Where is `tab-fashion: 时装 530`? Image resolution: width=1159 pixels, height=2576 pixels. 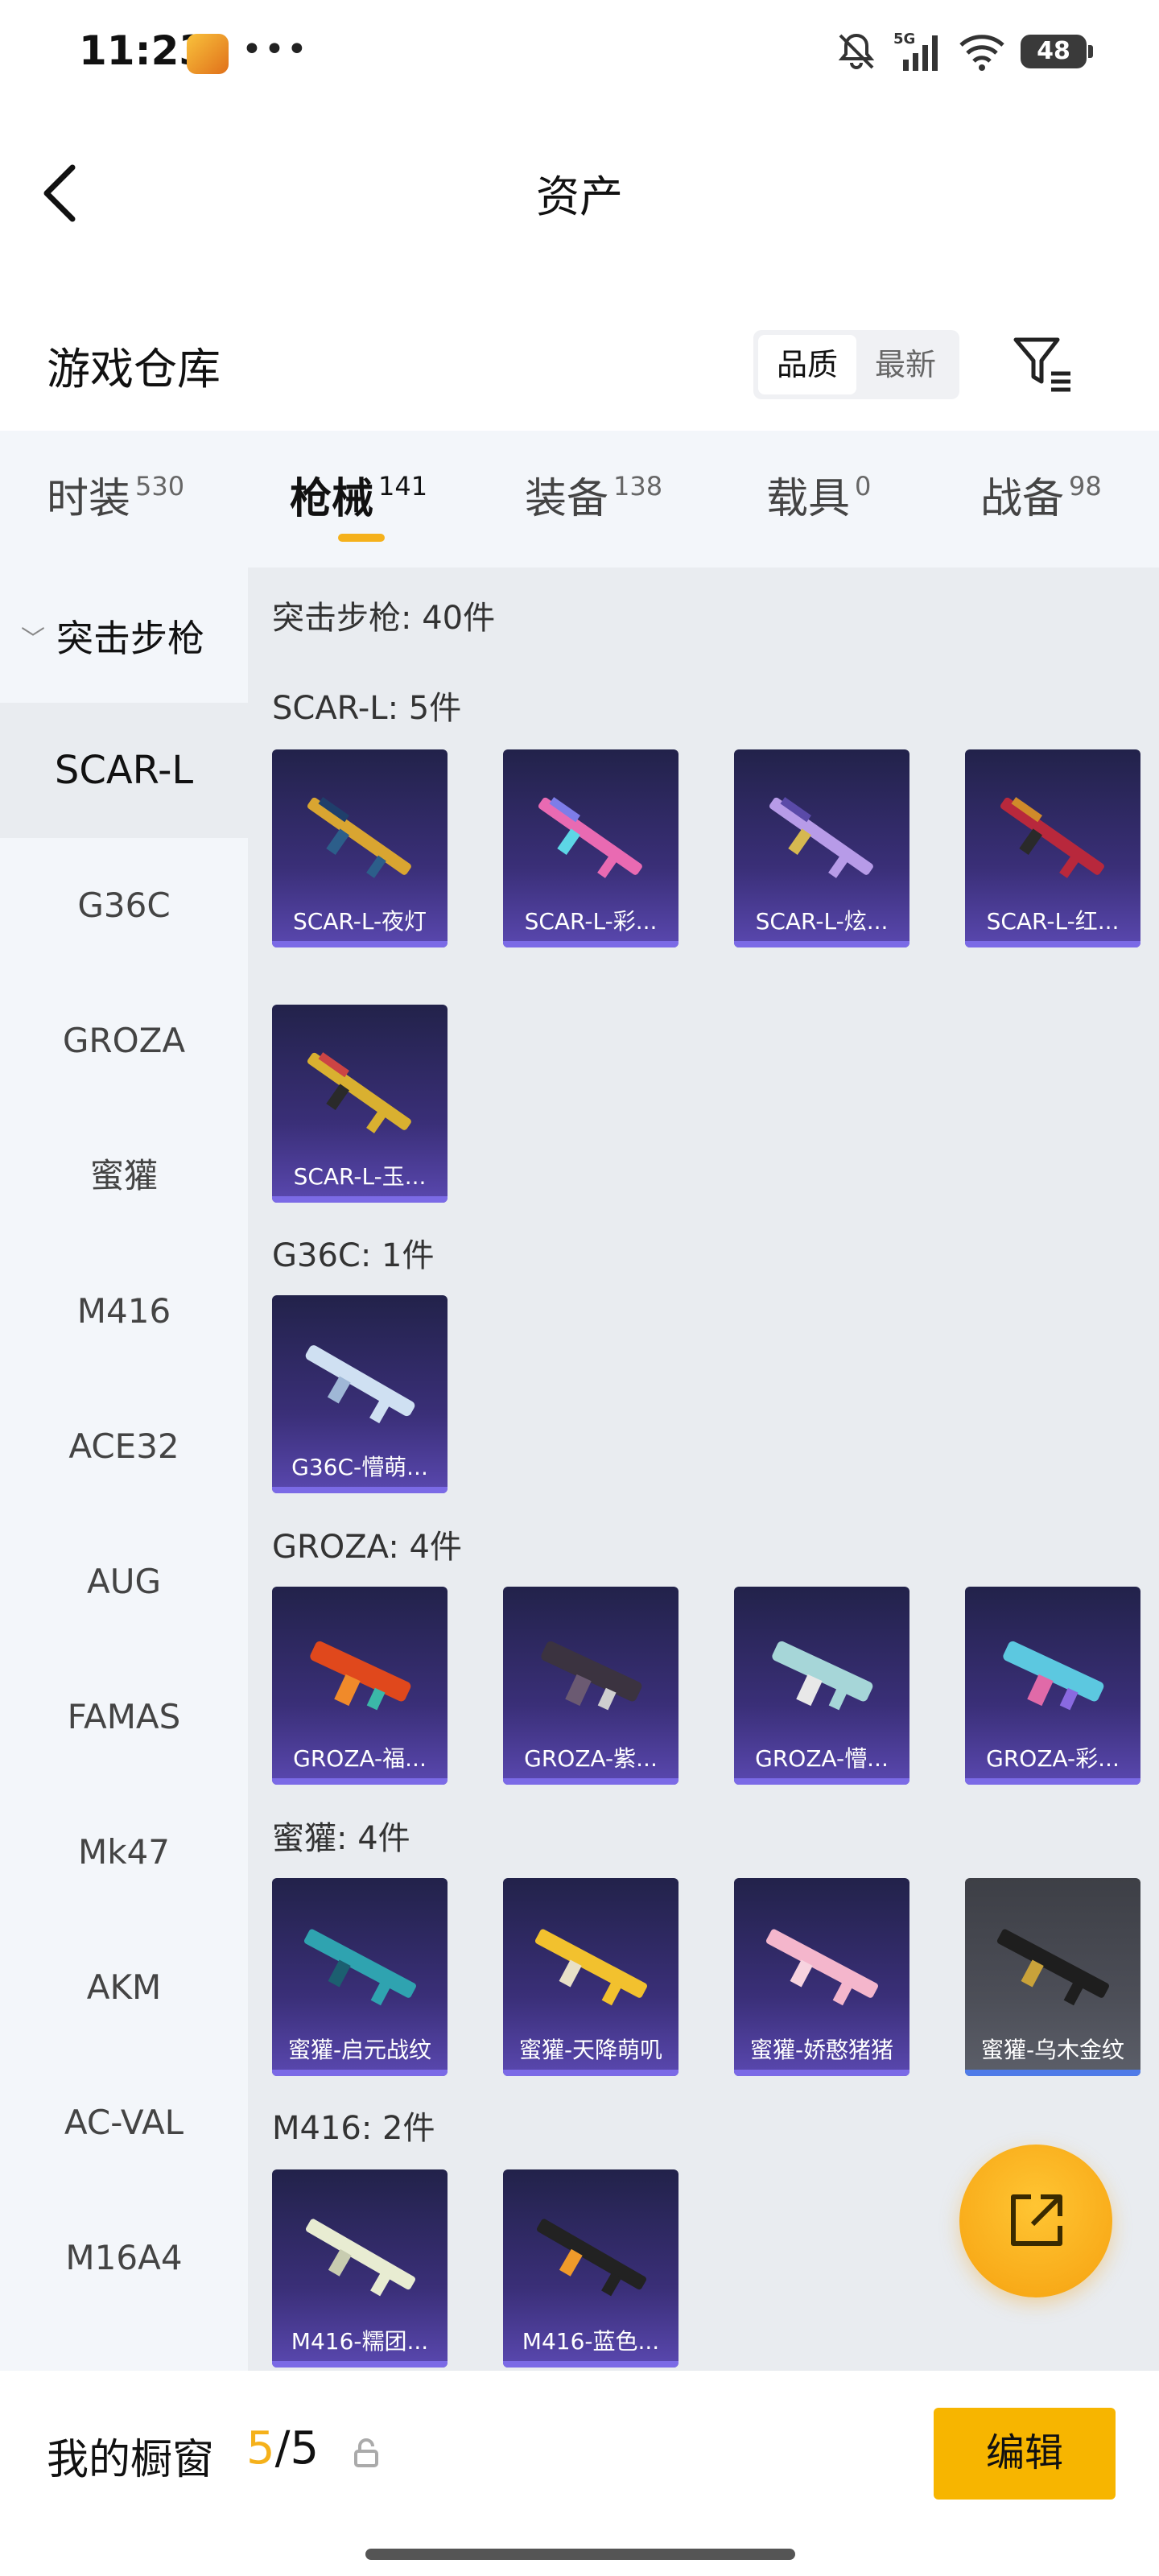 tab-fashion: 时装 530 is located at coordinates (115, 494).